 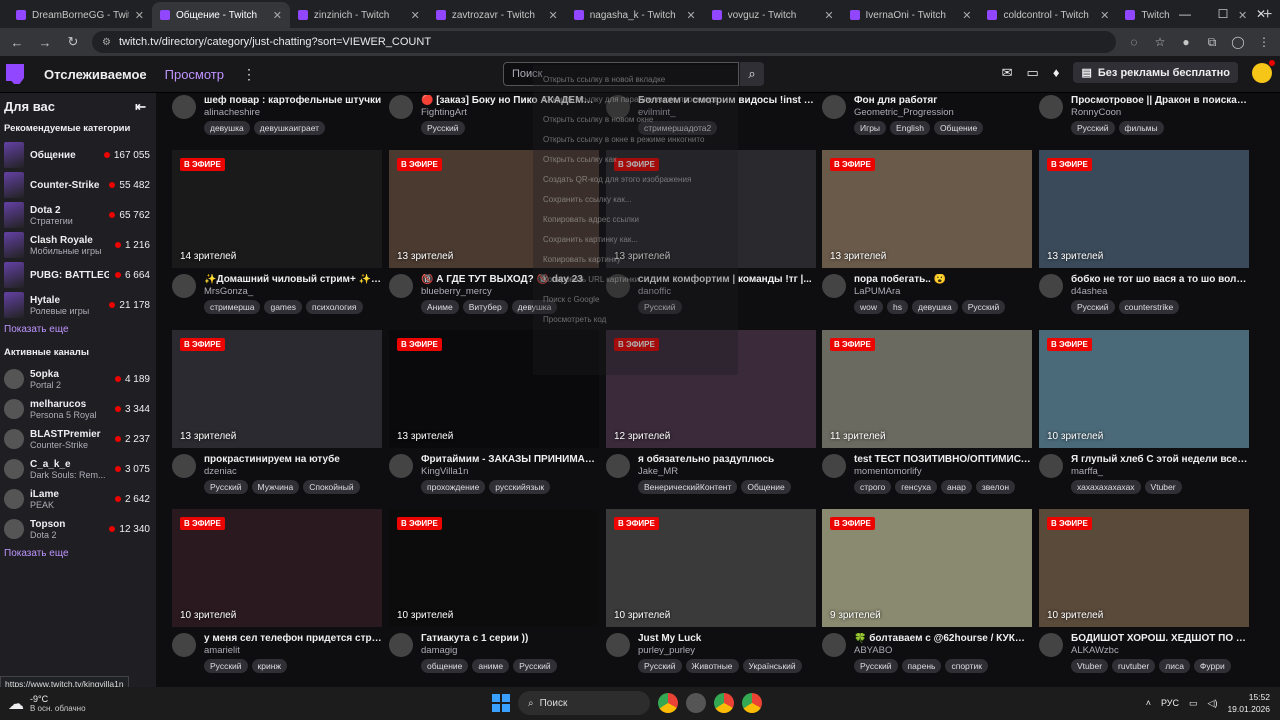 I want to click on stream-thumbnail: В ЭФИРЕ 11 зрителей, so click(x=927, y=389).